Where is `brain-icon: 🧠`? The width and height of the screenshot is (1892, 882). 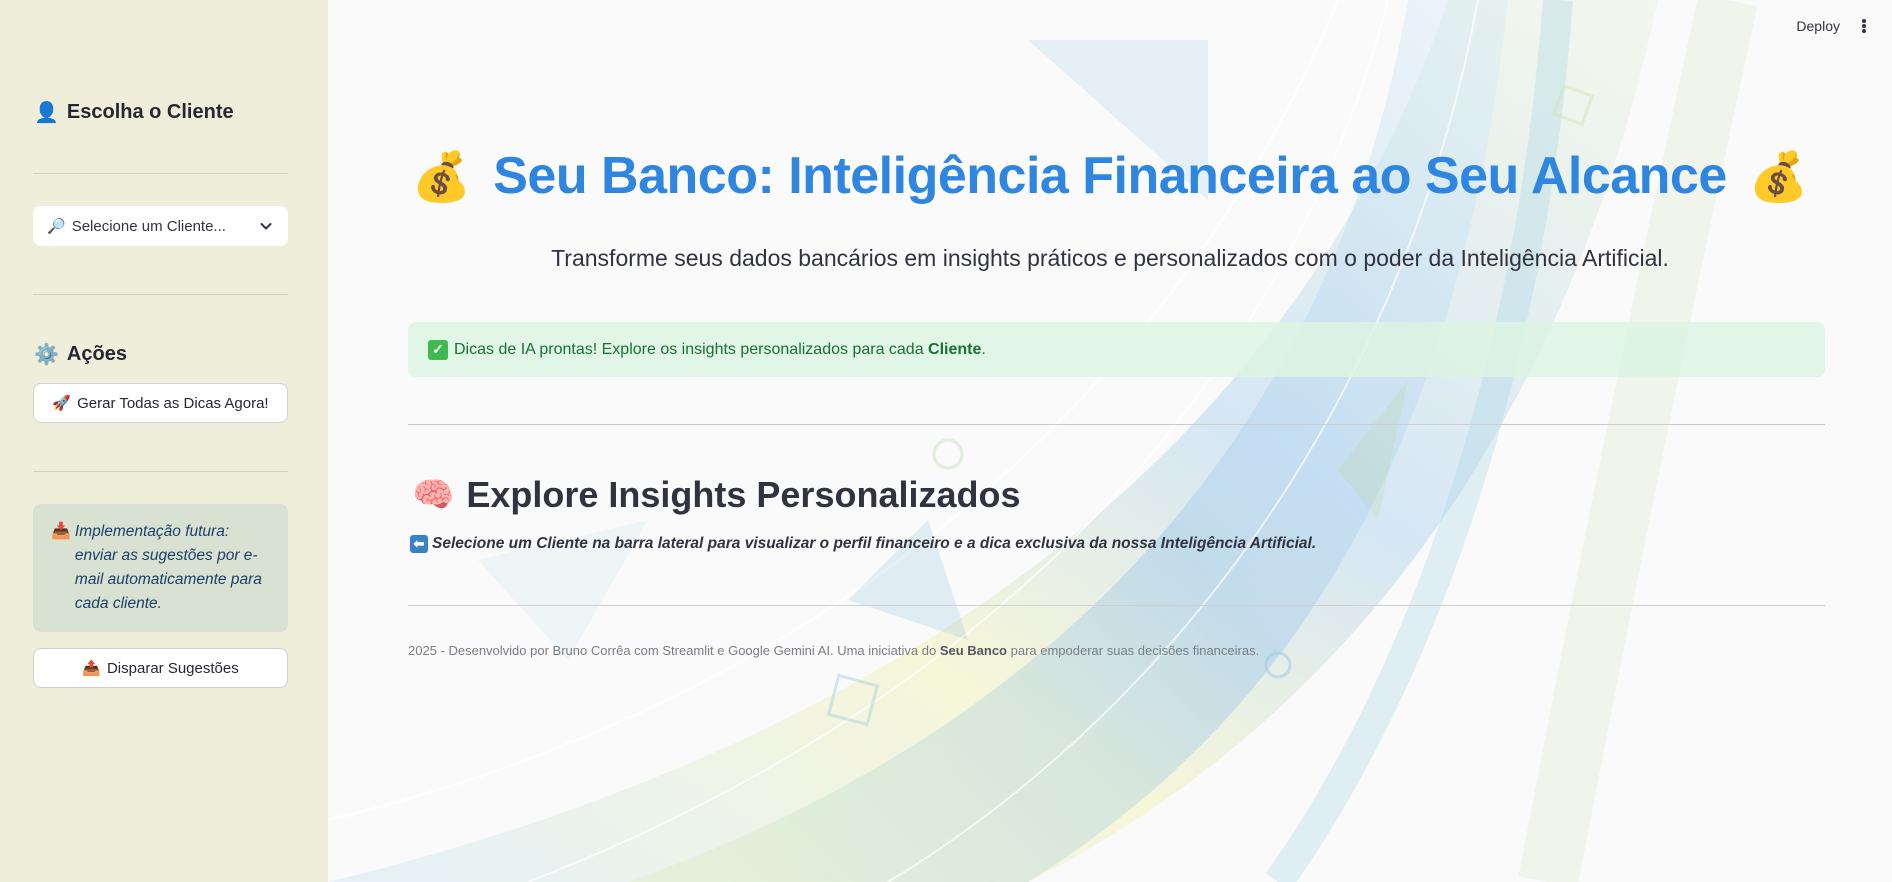
brain-icon: 🧠 is located at coordinates (433, 495).